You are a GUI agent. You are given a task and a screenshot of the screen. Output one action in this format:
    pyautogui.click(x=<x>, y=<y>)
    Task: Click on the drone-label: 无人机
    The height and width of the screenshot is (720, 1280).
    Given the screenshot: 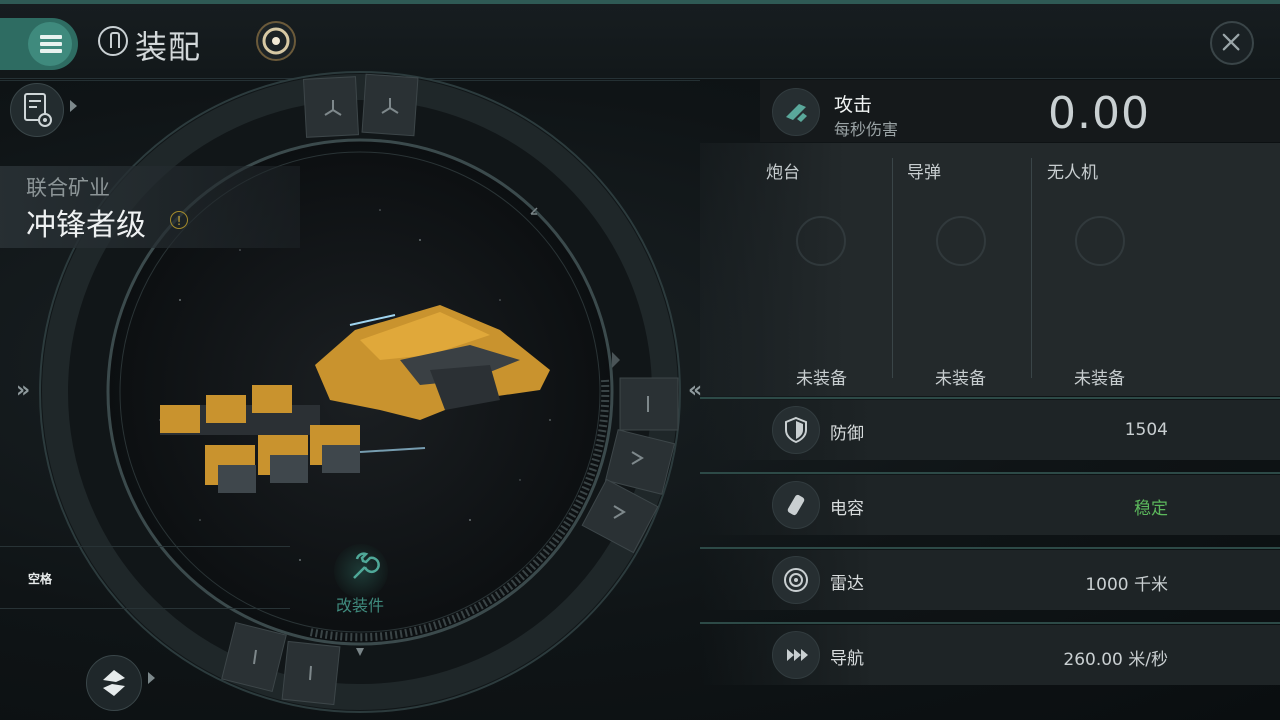 What is the action you would take?
    pyautogui.click(x=1072, y=173)
    